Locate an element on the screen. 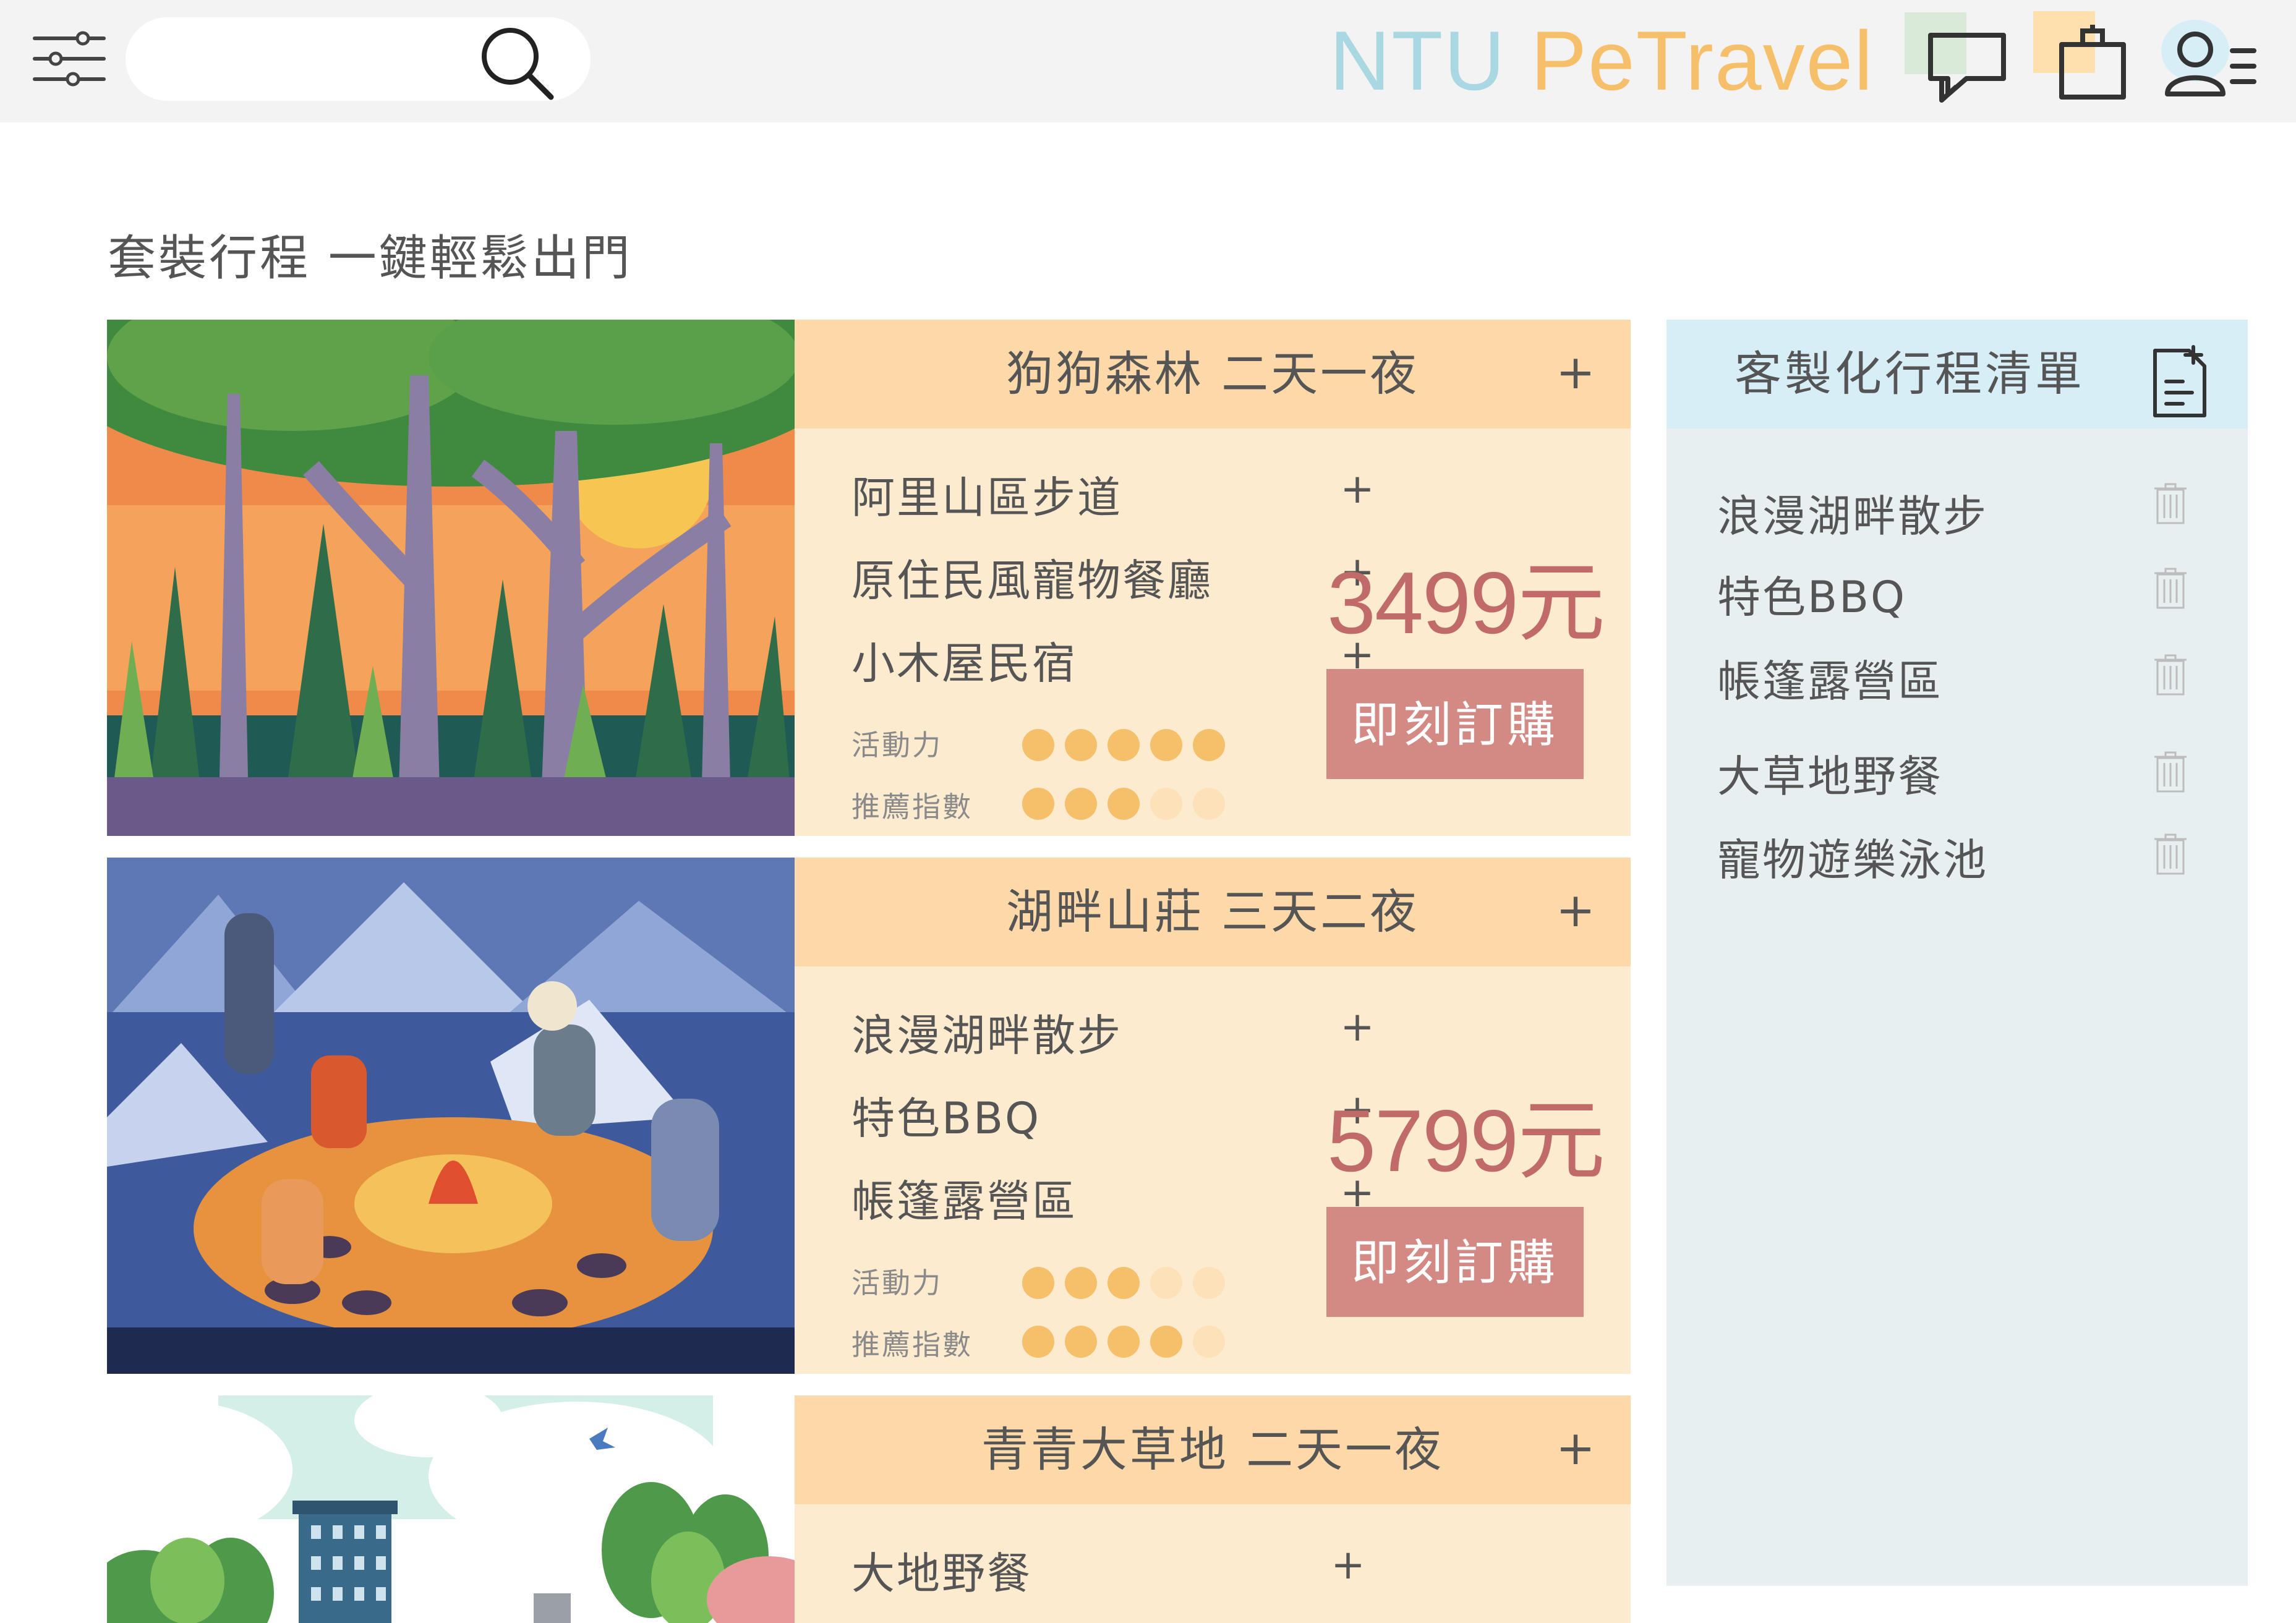 The height and width of the screenshot is (1623, 2296). package-item: 浪漫湖畔散步 is located at coordinates (986, 1035).